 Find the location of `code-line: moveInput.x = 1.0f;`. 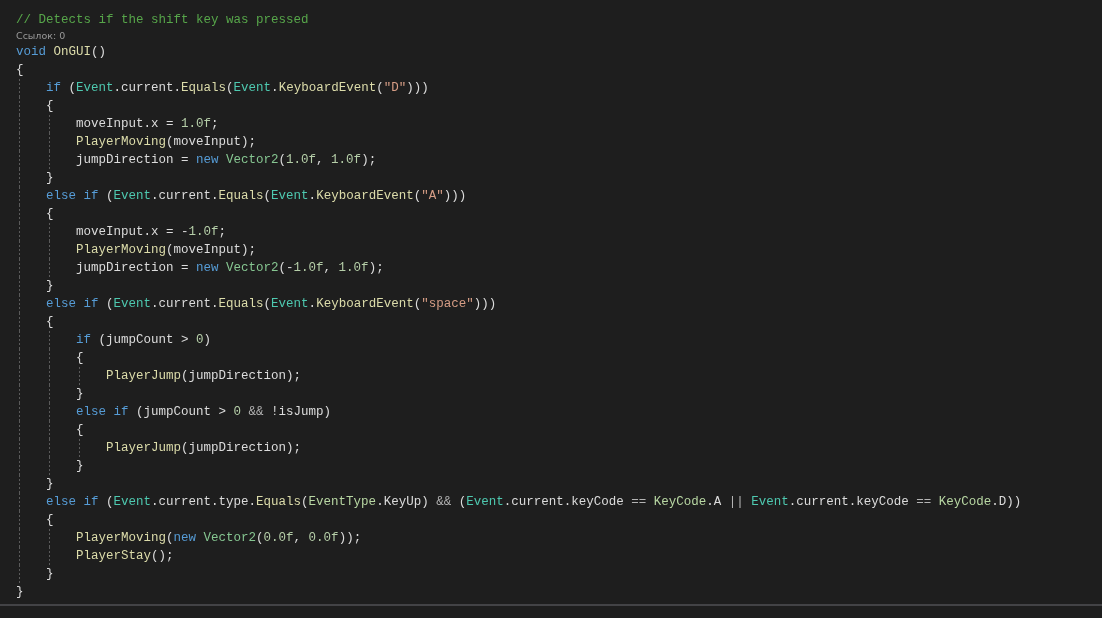

code-line: moveInput.x = 1.0f; is located at coordinates (147, 124).